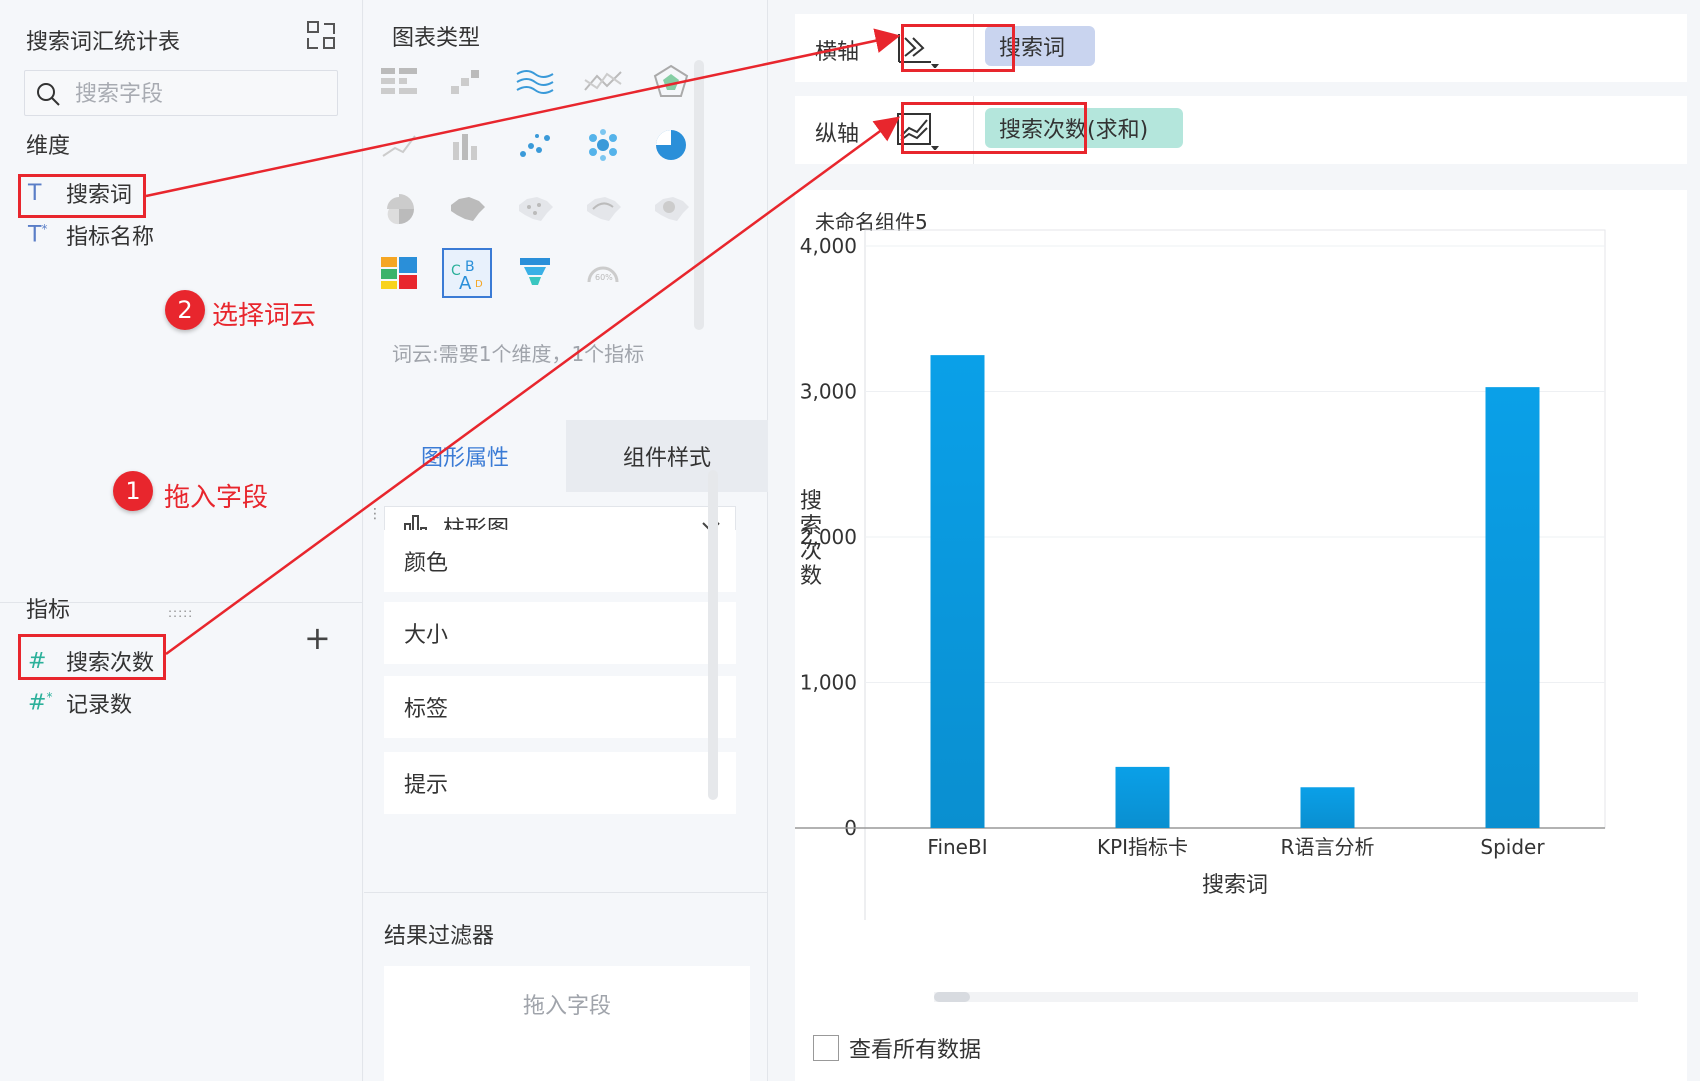 The image size is (1700, 1081). What do you see at coordinates (828, 392) in the screenshot?
I see `y-tick-label: 3,000` at bounding box center [828, 392].